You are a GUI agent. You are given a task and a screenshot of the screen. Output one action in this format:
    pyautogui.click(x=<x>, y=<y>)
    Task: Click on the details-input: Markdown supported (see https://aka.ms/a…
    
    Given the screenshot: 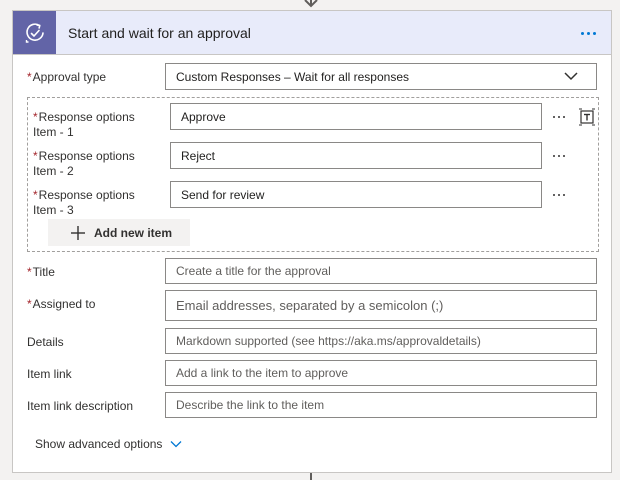 What is the action you would take?
    pyautogui.click(x=381, y=341)
    